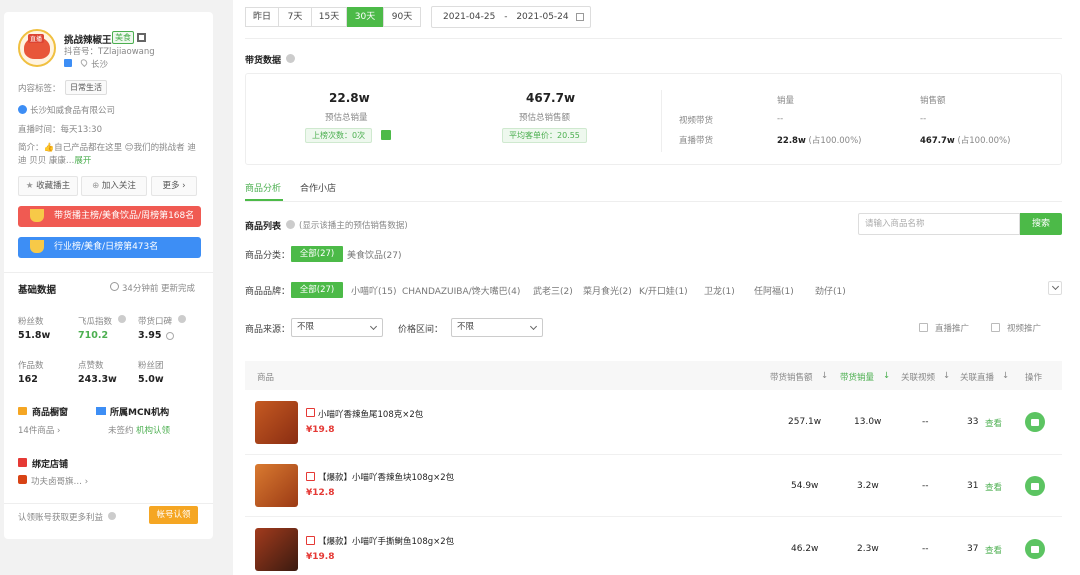 The width and height of the screenshot is (1080, 575). What do you see at coordinates (461, 290) in the screenshot?
I see `brand-item: CHANDAZUIBA/馋大嘴巴(4)` at bounding box center [461, 290].